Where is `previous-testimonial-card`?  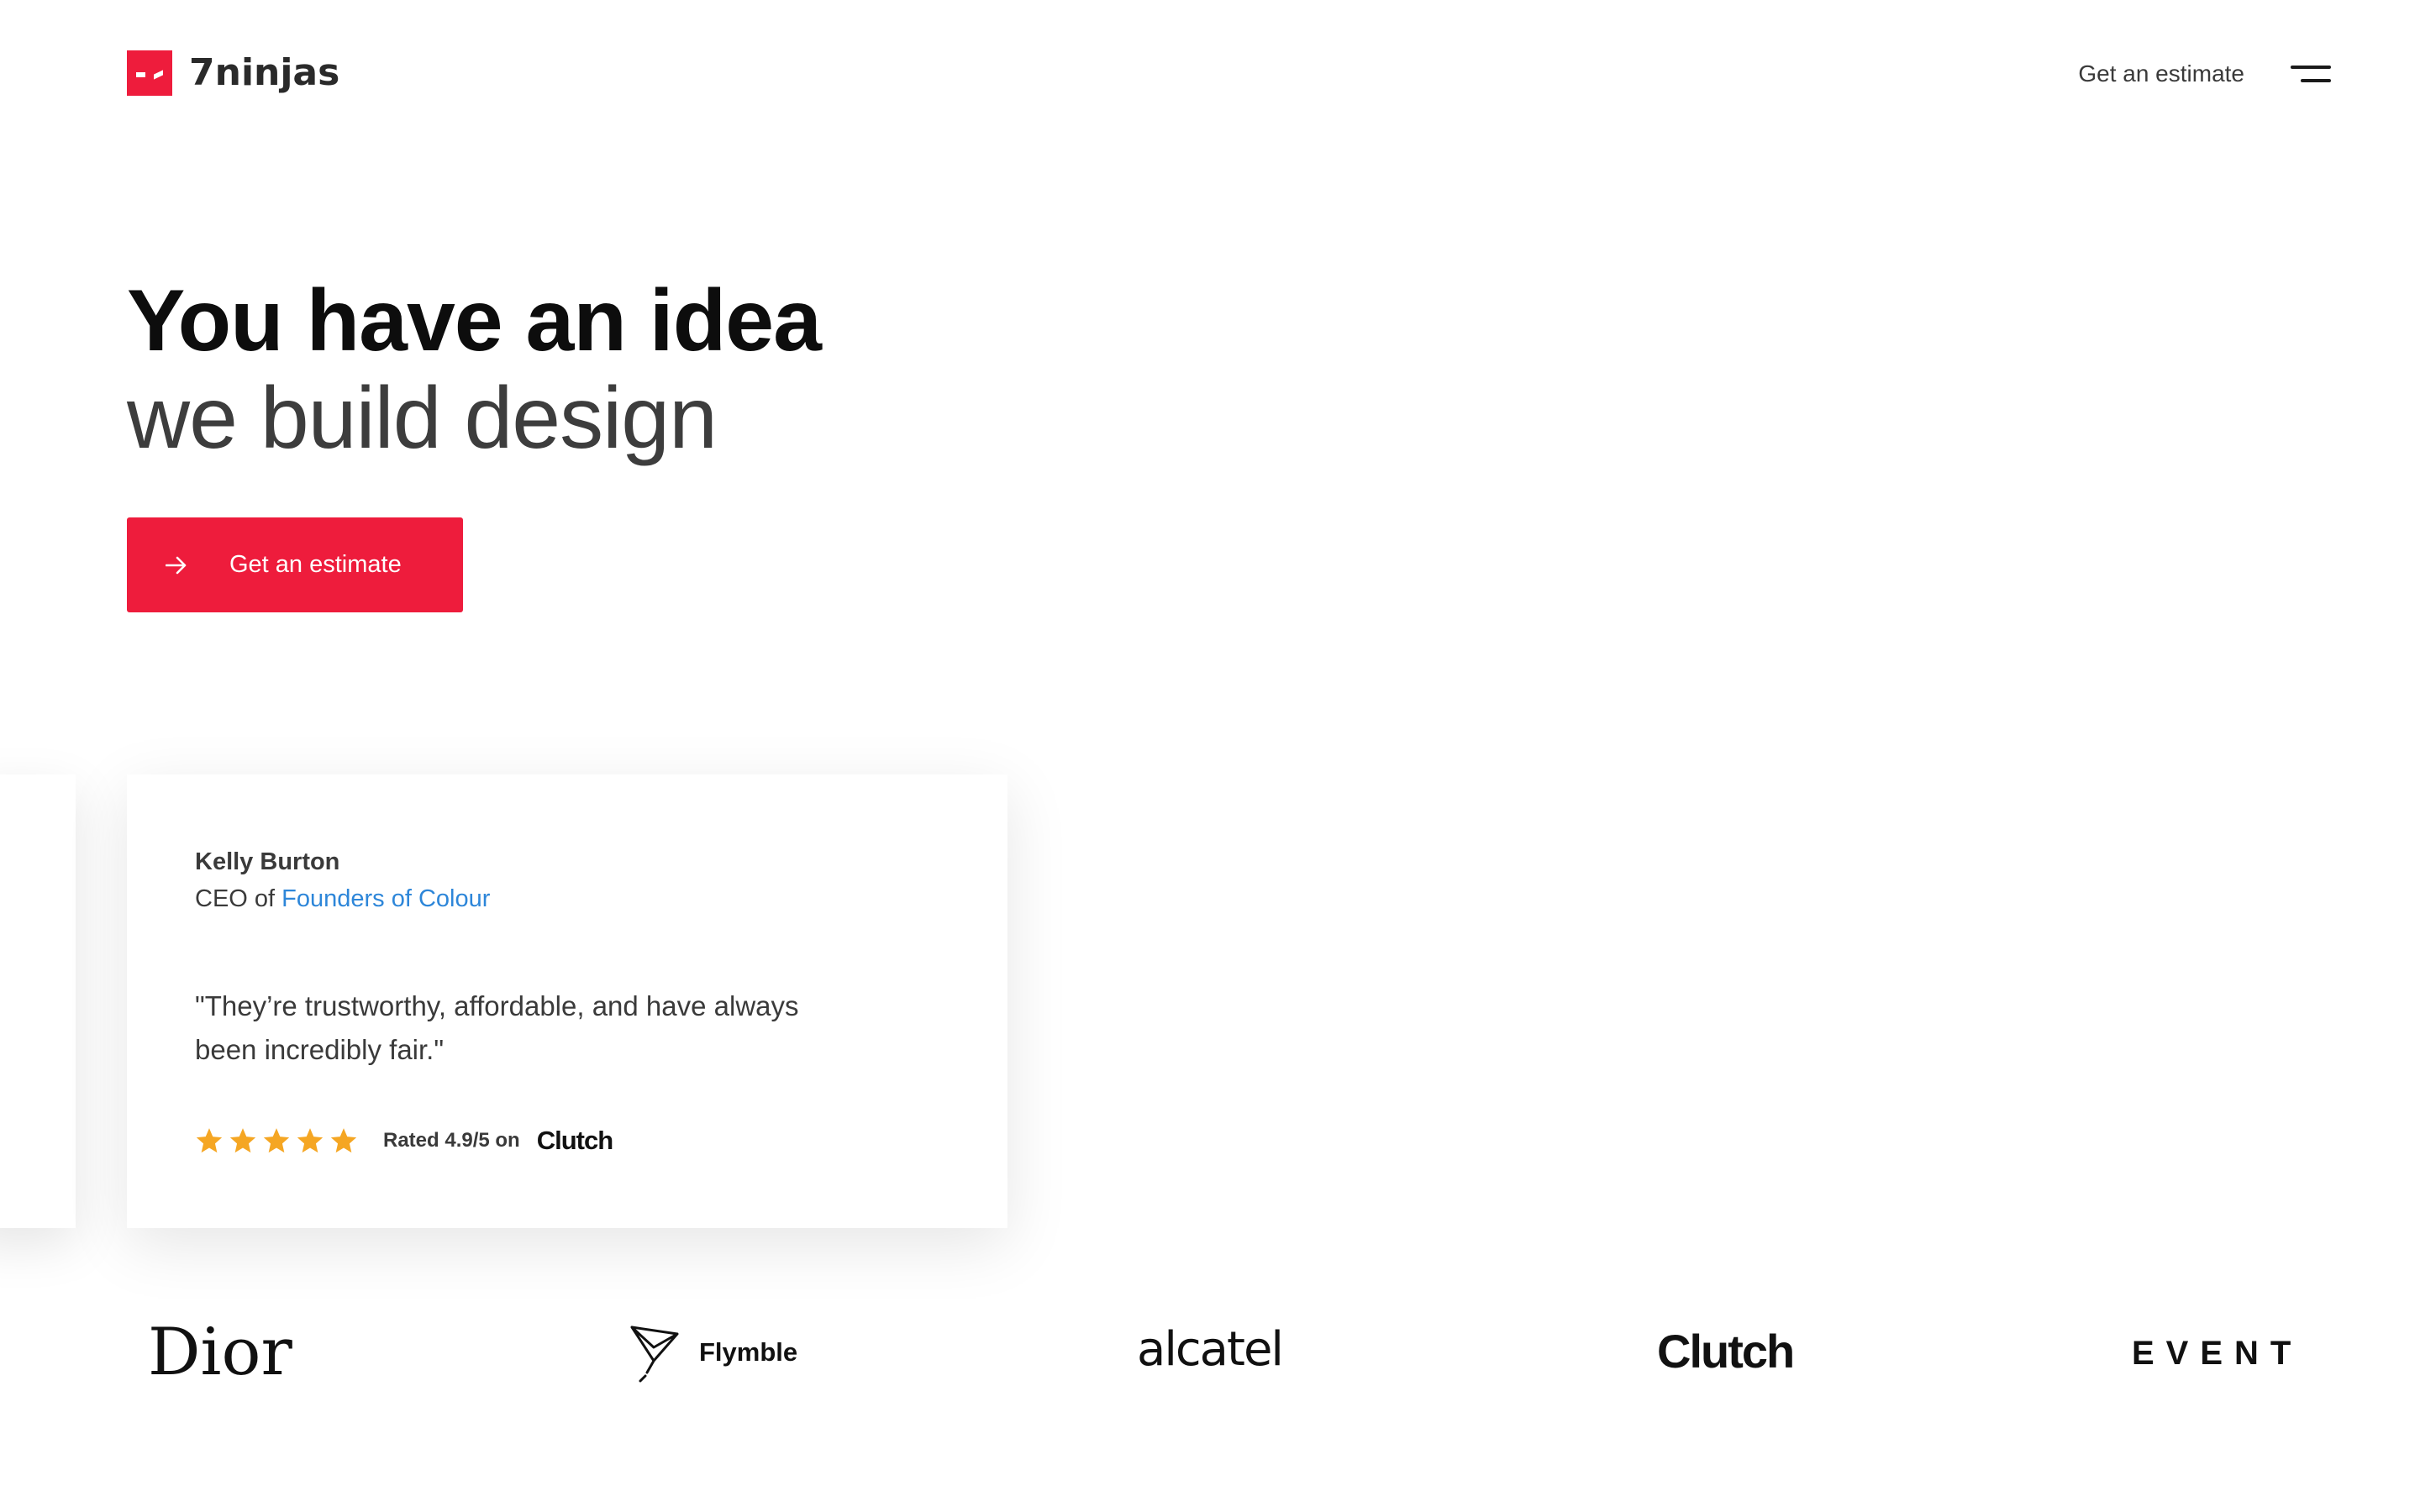 previous-testimonial-card is located at coordinates (38, 1001).